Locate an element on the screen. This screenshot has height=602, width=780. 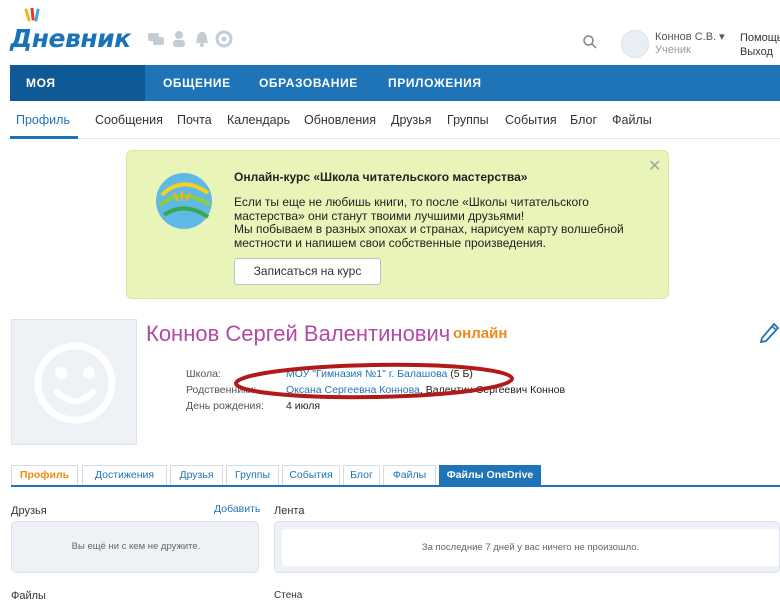
tab-friends: Друзья is located at coordinates (196, 475).